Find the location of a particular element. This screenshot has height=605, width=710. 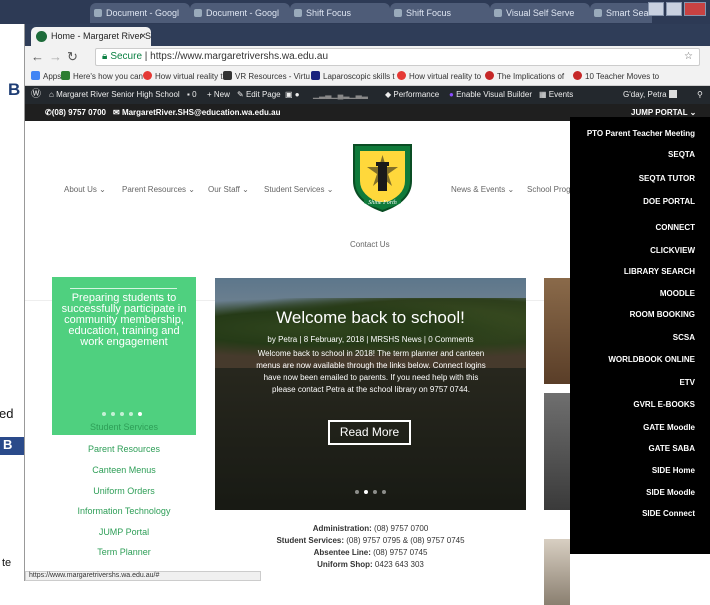

email-link: ✉ MargaretRiver.SHS@education.wa.edu.au is located at coordinates (196, 112).